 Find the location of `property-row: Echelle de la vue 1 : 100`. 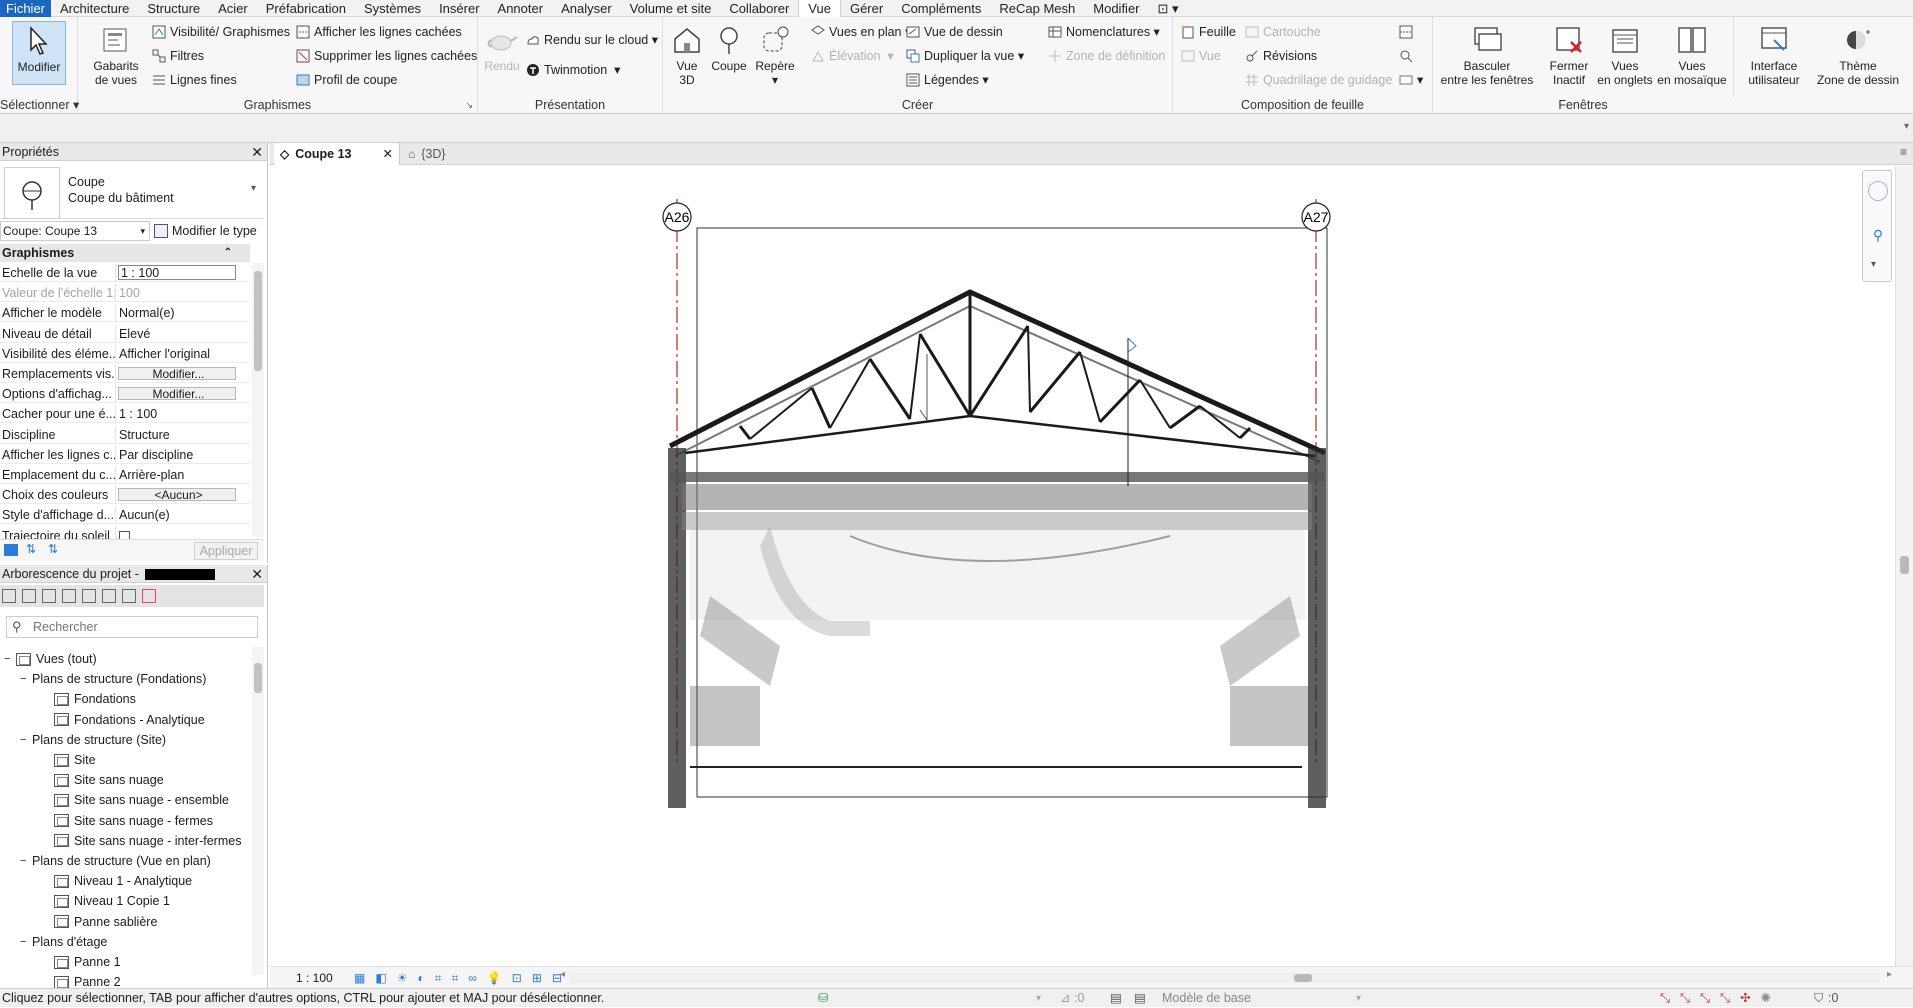

property-row: Echelle de la vue 1 : 100 is located at coordinates (125, 273).